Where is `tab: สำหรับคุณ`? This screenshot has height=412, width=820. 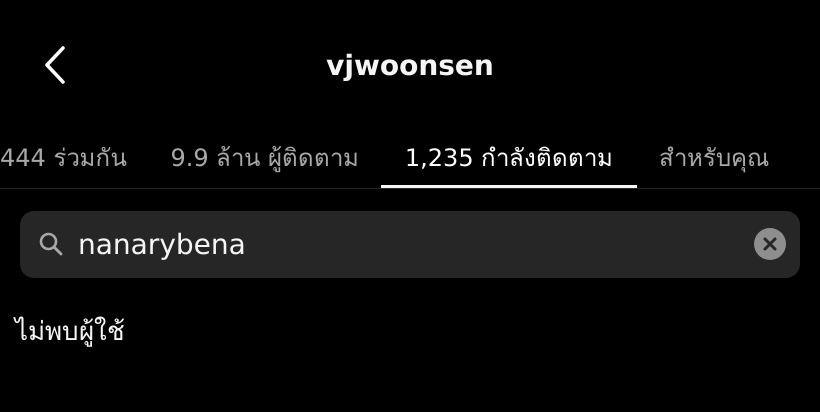 tab: สำหรับคุณ is located at coordinates (714, 159).